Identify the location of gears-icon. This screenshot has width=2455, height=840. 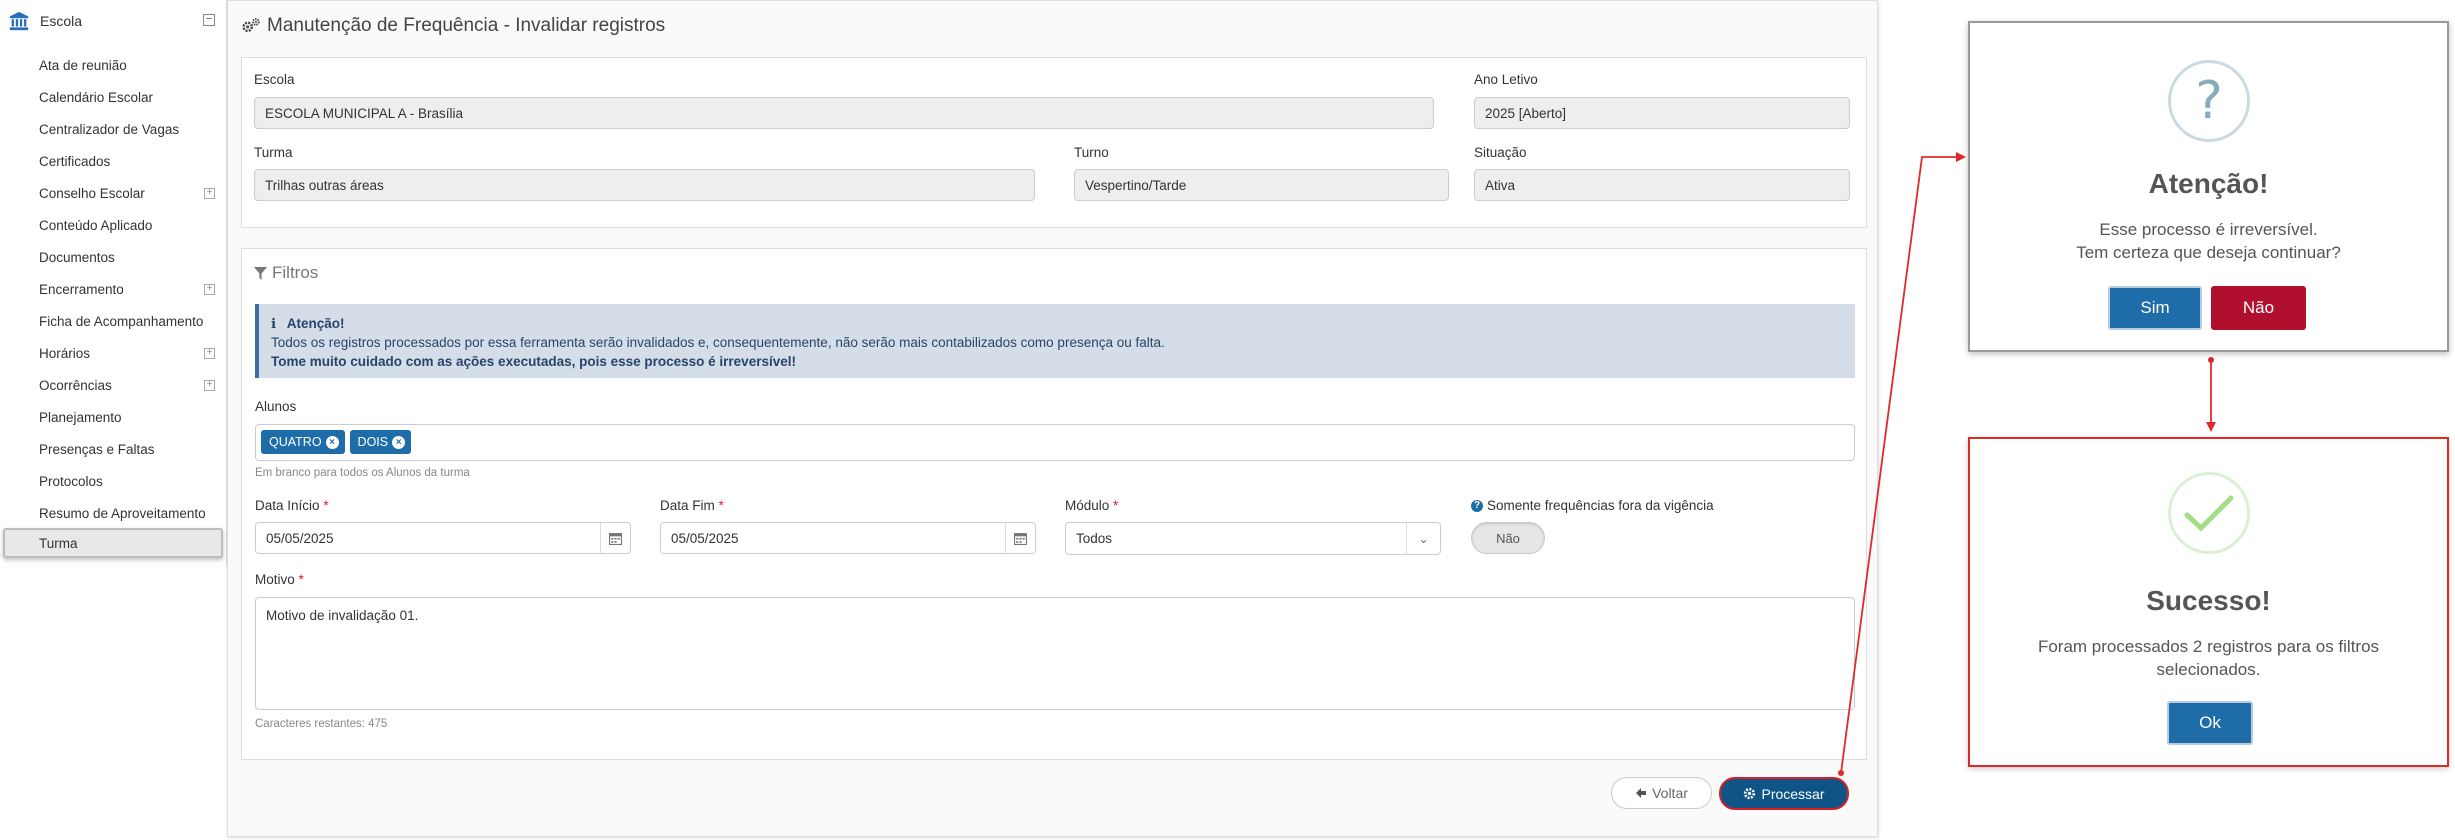
(251, 25).